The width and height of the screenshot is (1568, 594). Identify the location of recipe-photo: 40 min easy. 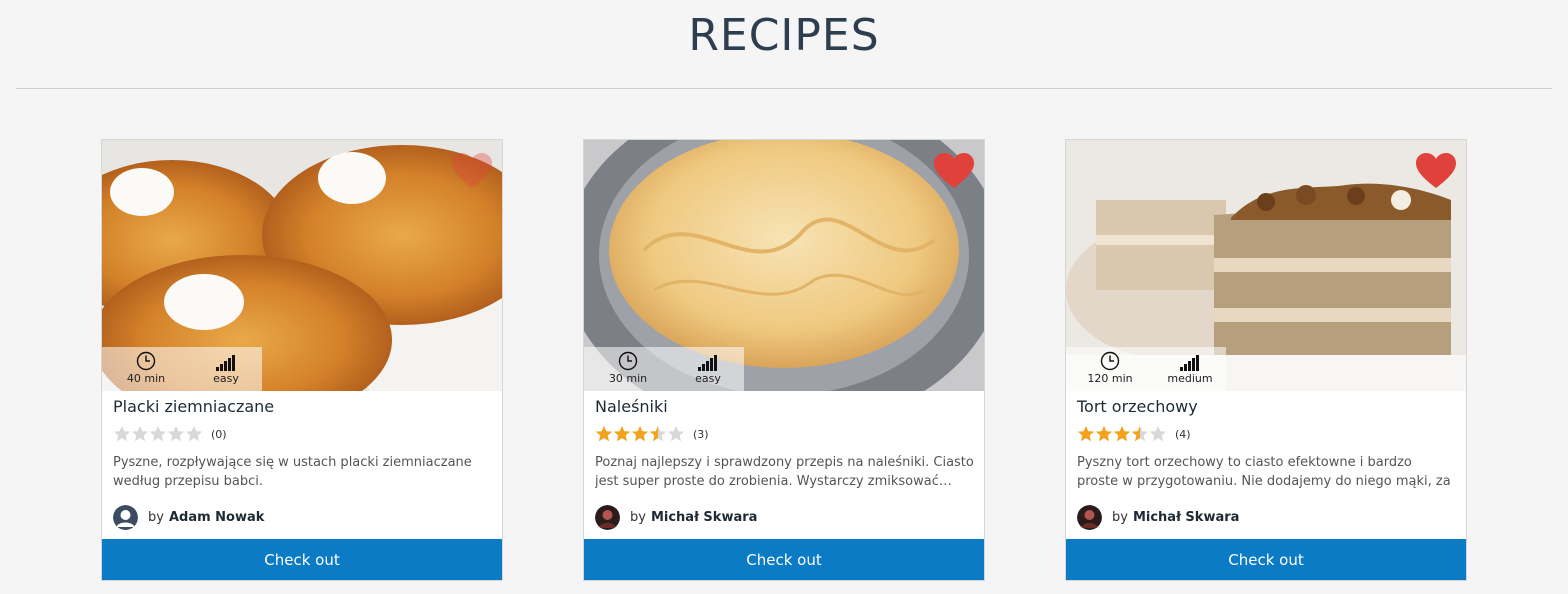
(302, 265).